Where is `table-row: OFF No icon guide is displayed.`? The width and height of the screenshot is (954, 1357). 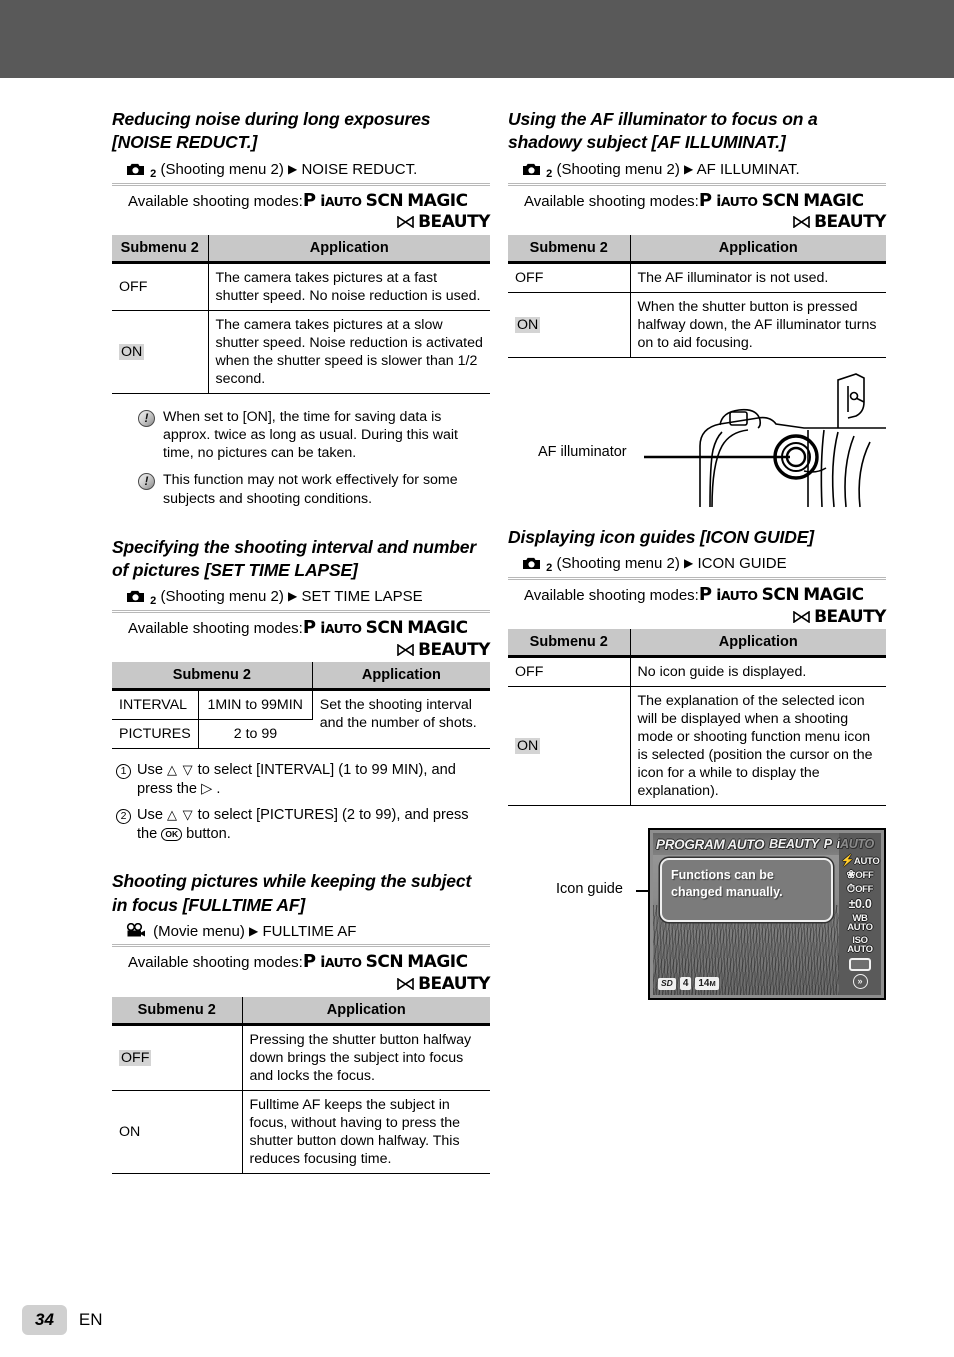 table-row: OFF No icon guide is displayed. is located at coordinates (697, 672).